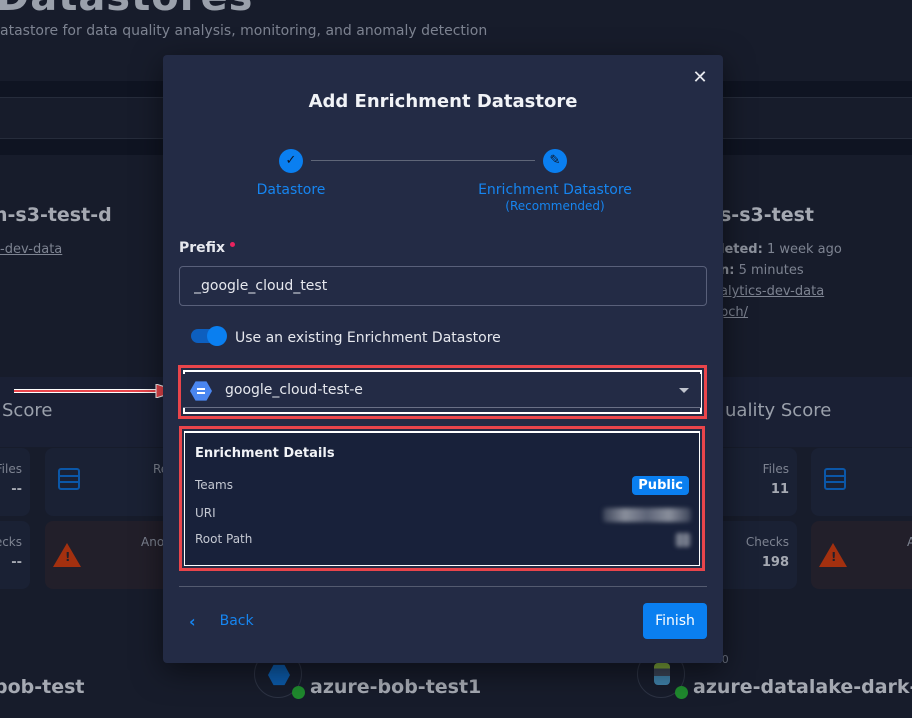 Image resolution: width=912 pixels, height=718 pixels. What do you see at coordinates (647, 515) in the screenshot?
I see `uri-value-redacted` at bounding box center [647, 515].